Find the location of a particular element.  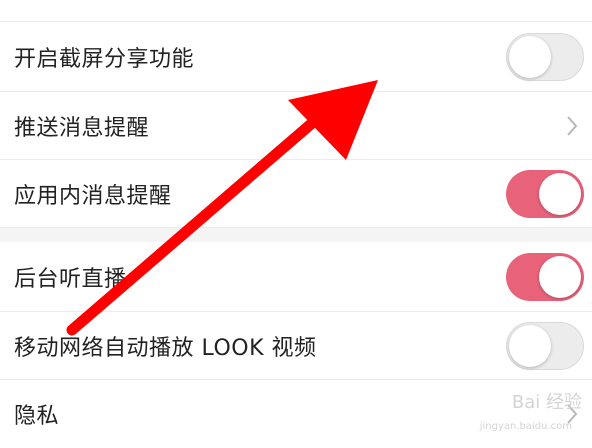

autoplay-look-toggle is located at coordinates (545, 345).